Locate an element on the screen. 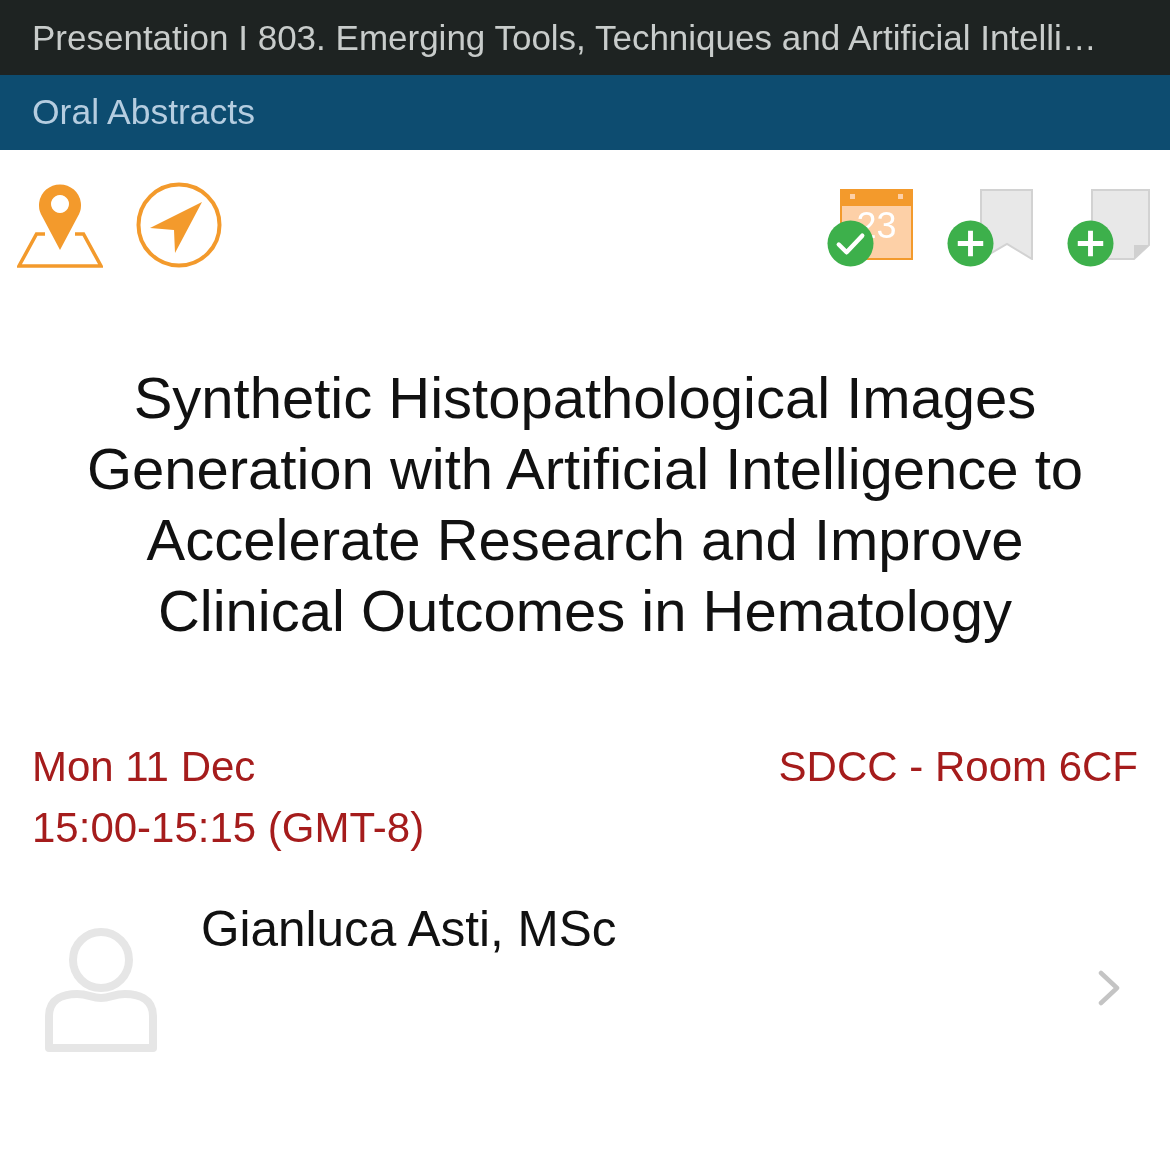 The width and height of the screenshot is (1170, 1171). speaker-item: Gianluca Asti, MSc is located at coordinates (585, 966).